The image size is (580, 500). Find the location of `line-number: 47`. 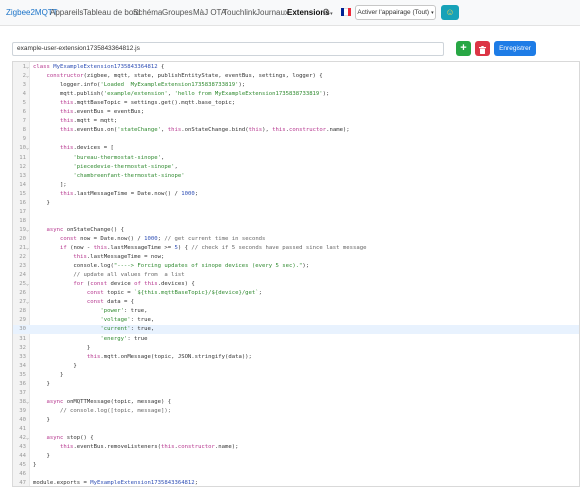

line-number: 47 is located at coordinates (22, 483).